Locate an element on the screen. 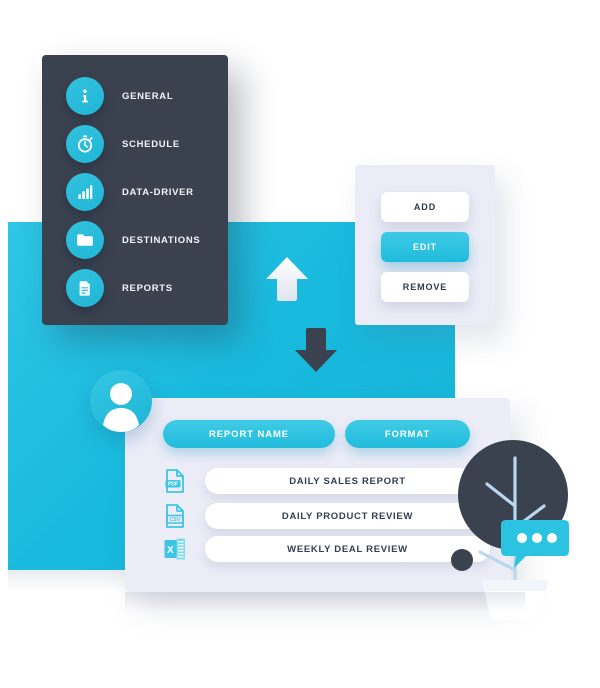  sidebar-item-label: GENERAL is located at coordinates (148, 96).